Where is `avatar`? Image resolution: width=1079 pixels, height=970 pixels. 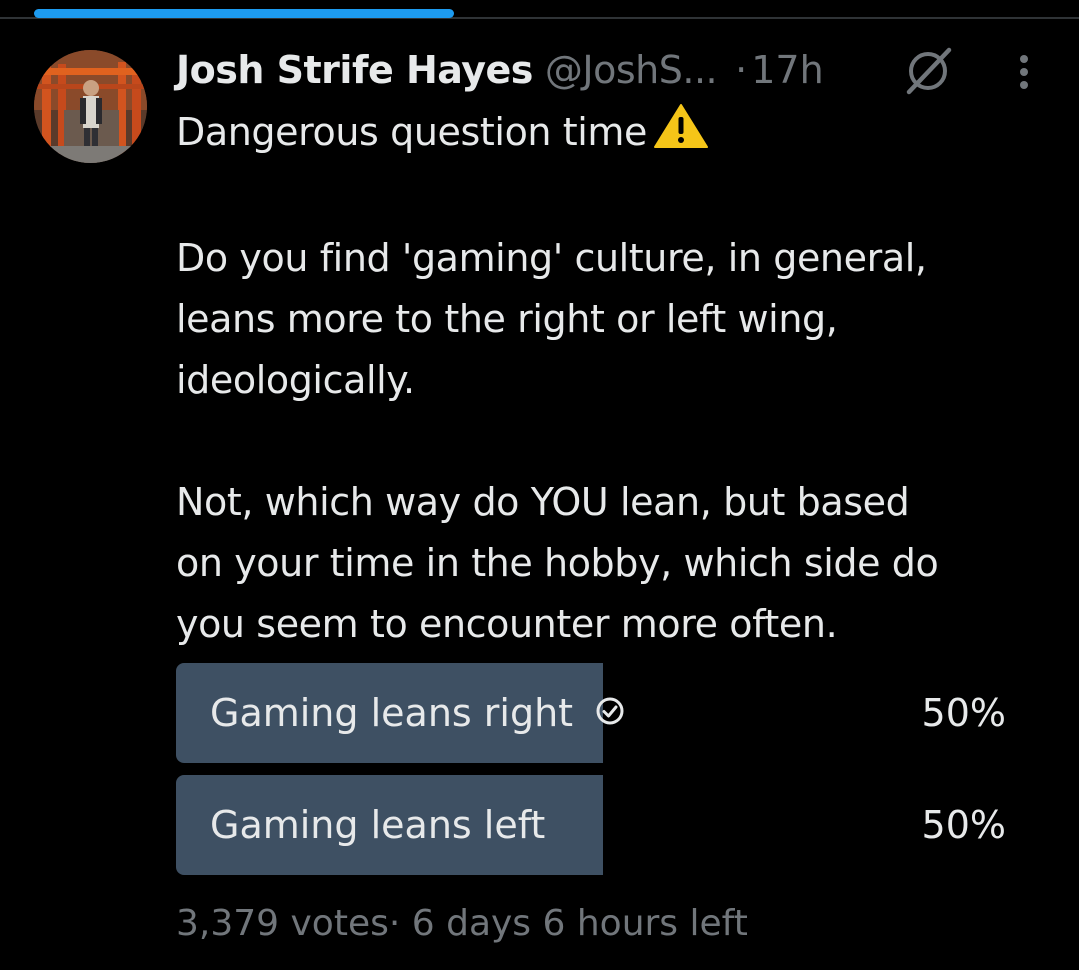 avatar is located at coordinates (90, 106).